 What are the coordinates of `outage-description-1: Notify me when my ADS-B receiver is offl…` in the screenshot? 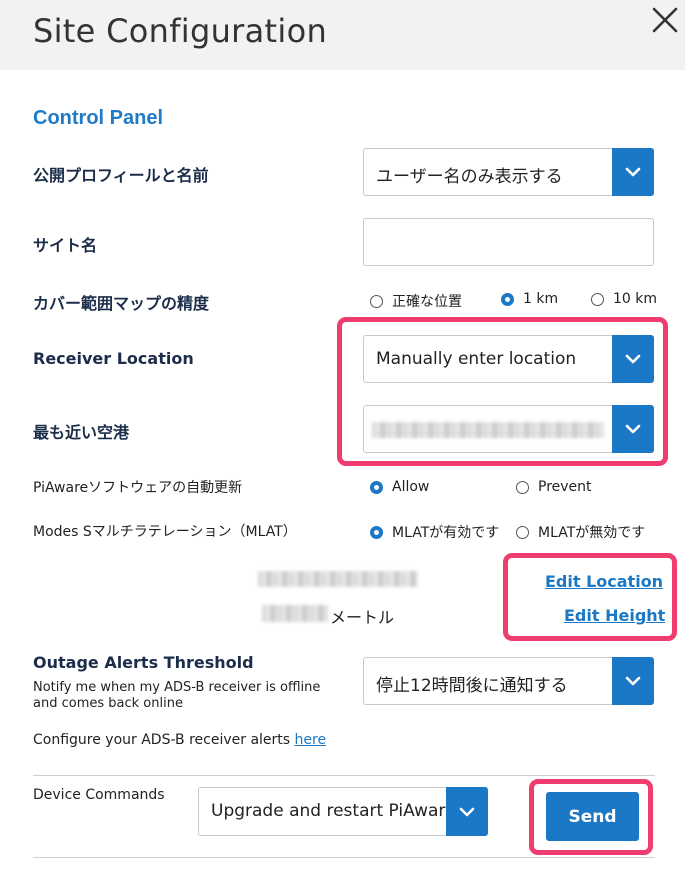 It's located at (177, 687).